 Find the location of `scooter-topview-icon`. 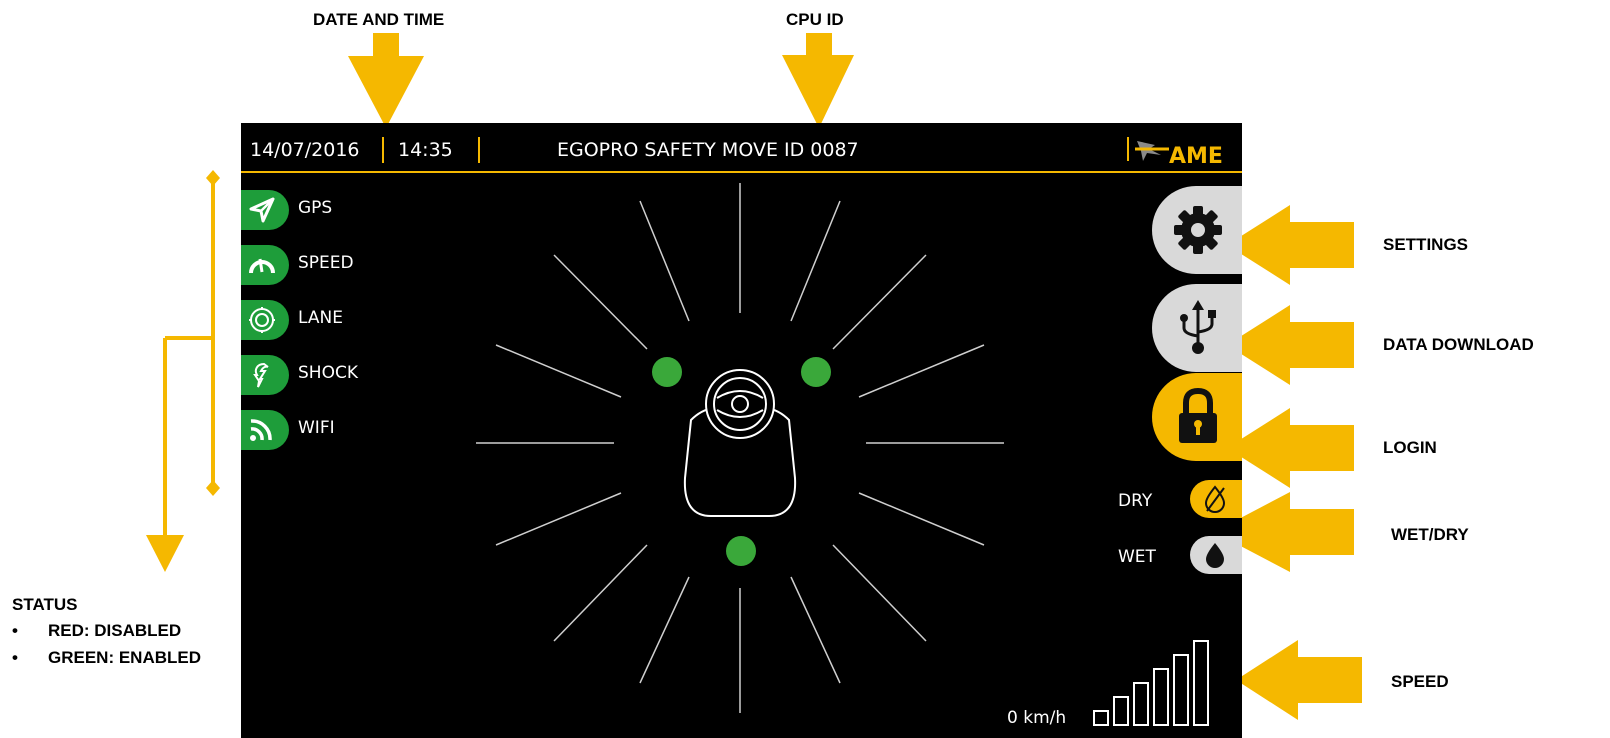

scooter-topview-icon is located at coordinates (740, 443).